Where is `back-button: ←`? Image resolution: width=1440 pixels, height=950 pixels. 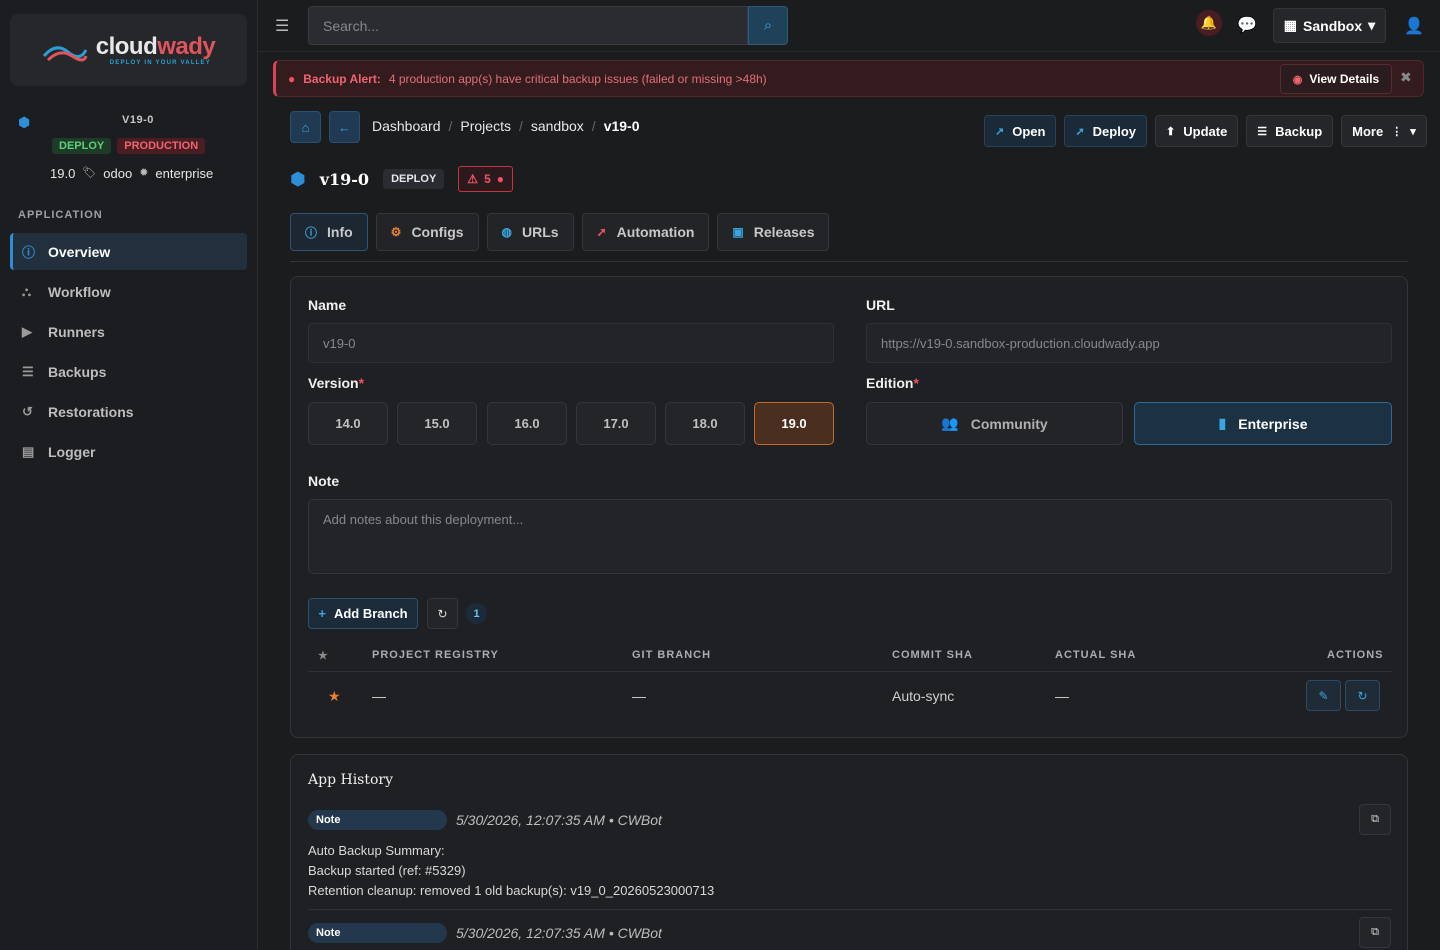 back-button: ← is located at coordinates (344, 127).